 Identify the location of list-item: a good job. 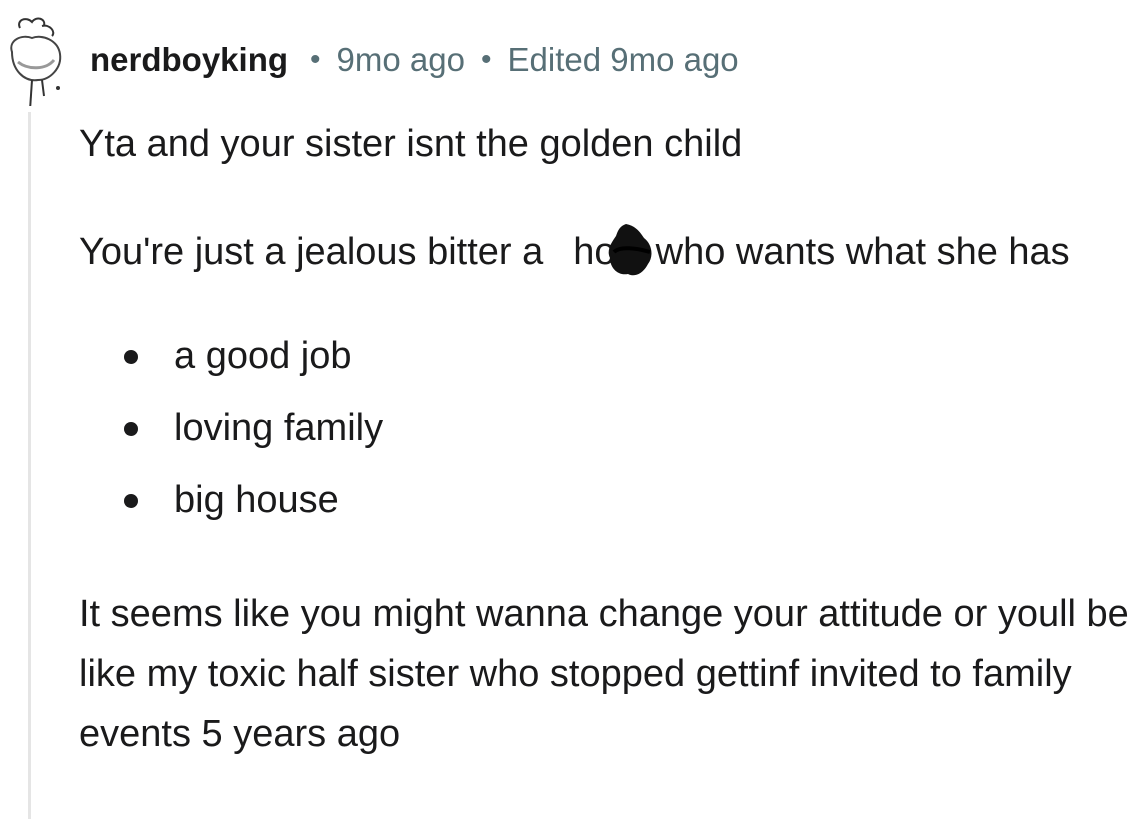
(604, 356).